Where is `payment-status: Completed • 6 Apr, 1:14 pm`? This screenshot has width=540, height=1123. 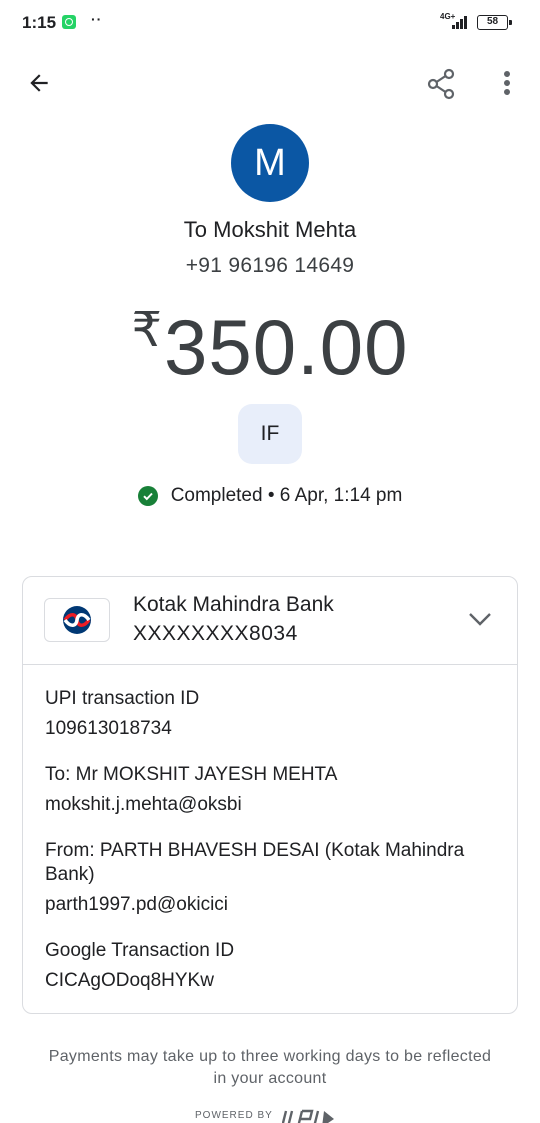
payment-status: Completed • 6 Apr, 1:14 pm is located at coordinates (270, 496).